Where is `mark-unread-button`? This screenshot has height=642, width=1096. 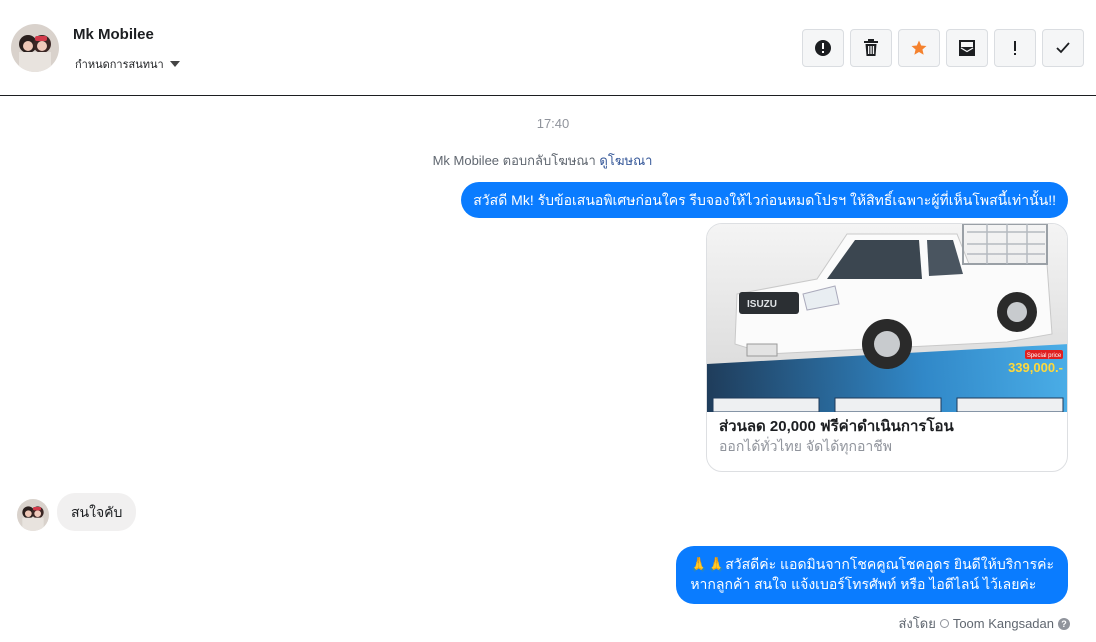
mark-unread-button is located at coordinates (967, 48).